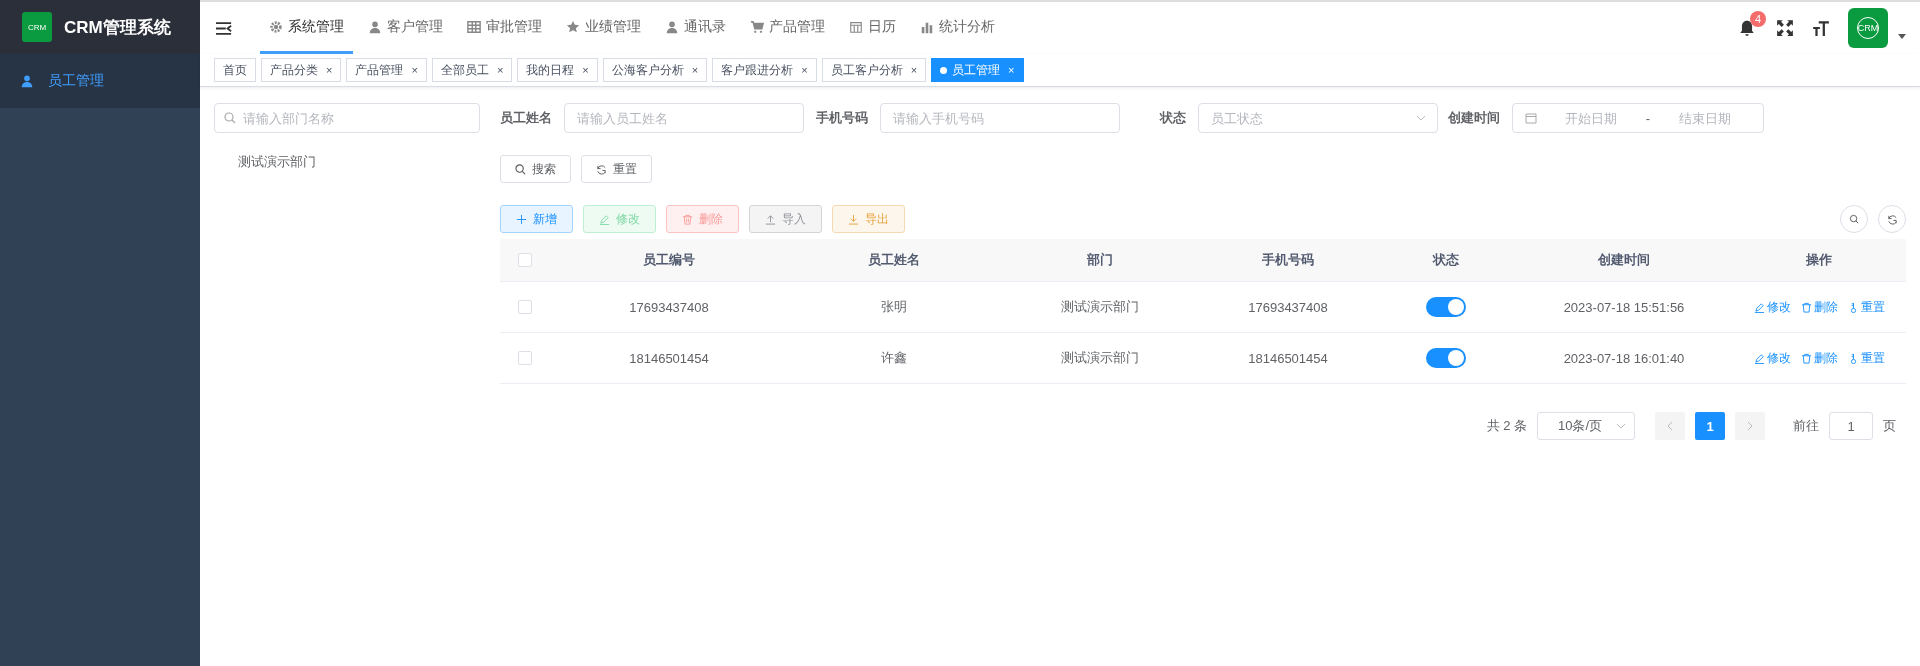 This screenshot has height=666, width=1920. Describe the element at coordinates (1704, 118) in the screenshot. I see `end-date-input: 结束日期` at that location.